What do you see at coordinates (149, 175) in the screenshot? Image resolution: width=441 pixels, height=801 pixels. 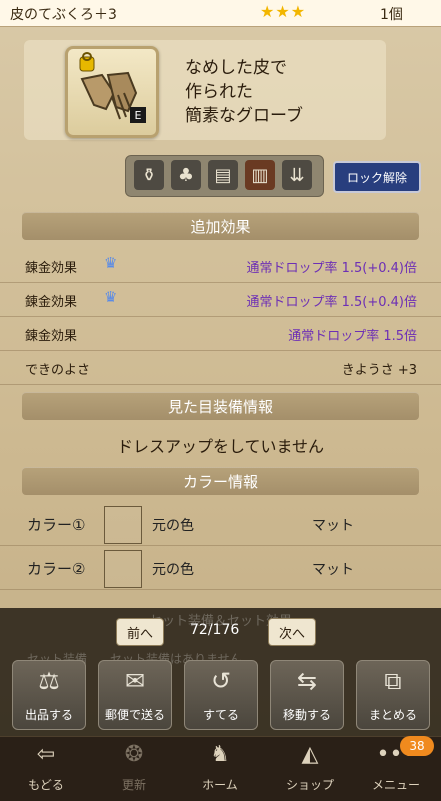 I see `bag-icon: ⚱` at bounding box center [149, 175].